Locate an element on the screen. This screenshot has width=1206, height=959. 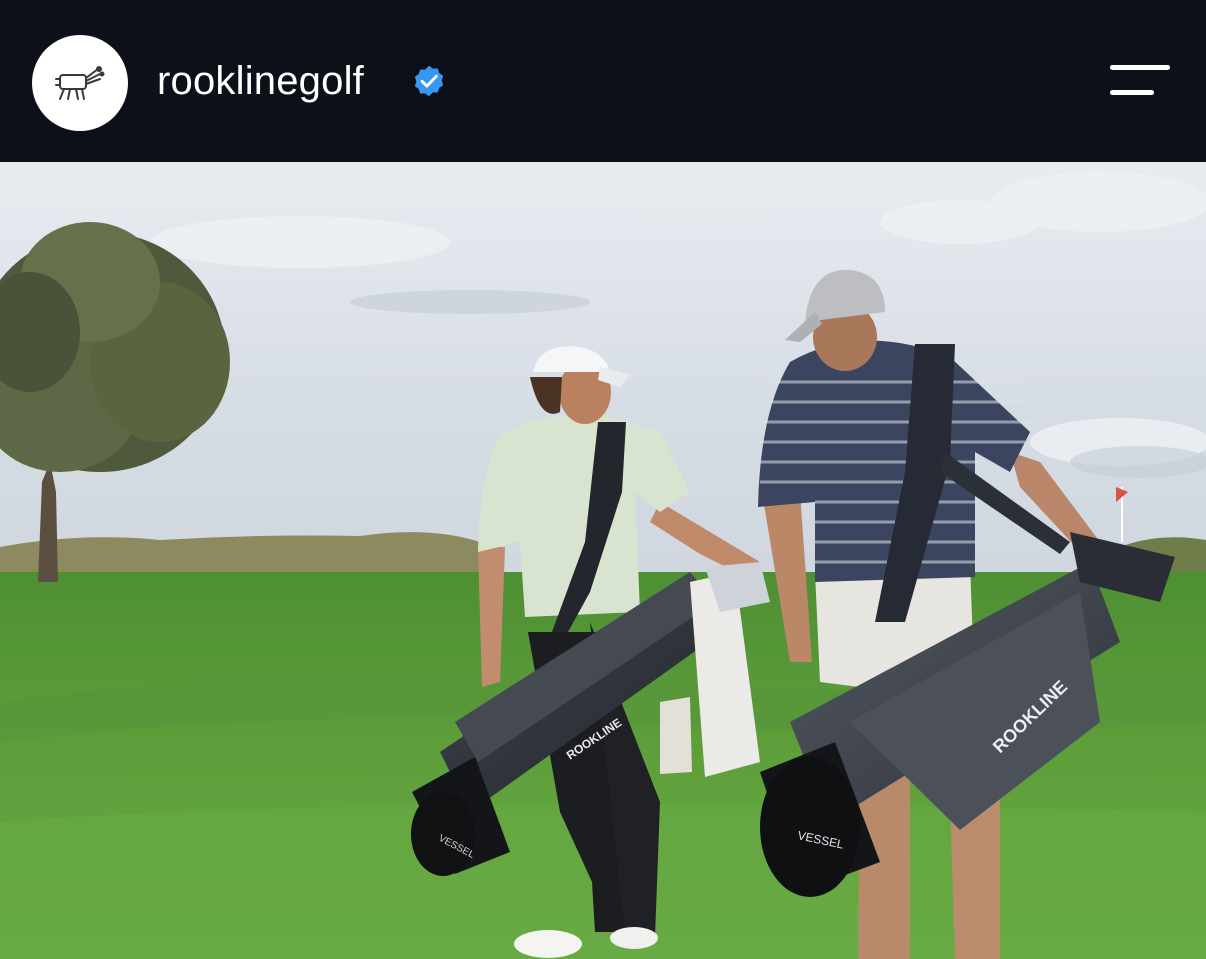
golf-bag-logo-icon is located at coordinates (80, 83).